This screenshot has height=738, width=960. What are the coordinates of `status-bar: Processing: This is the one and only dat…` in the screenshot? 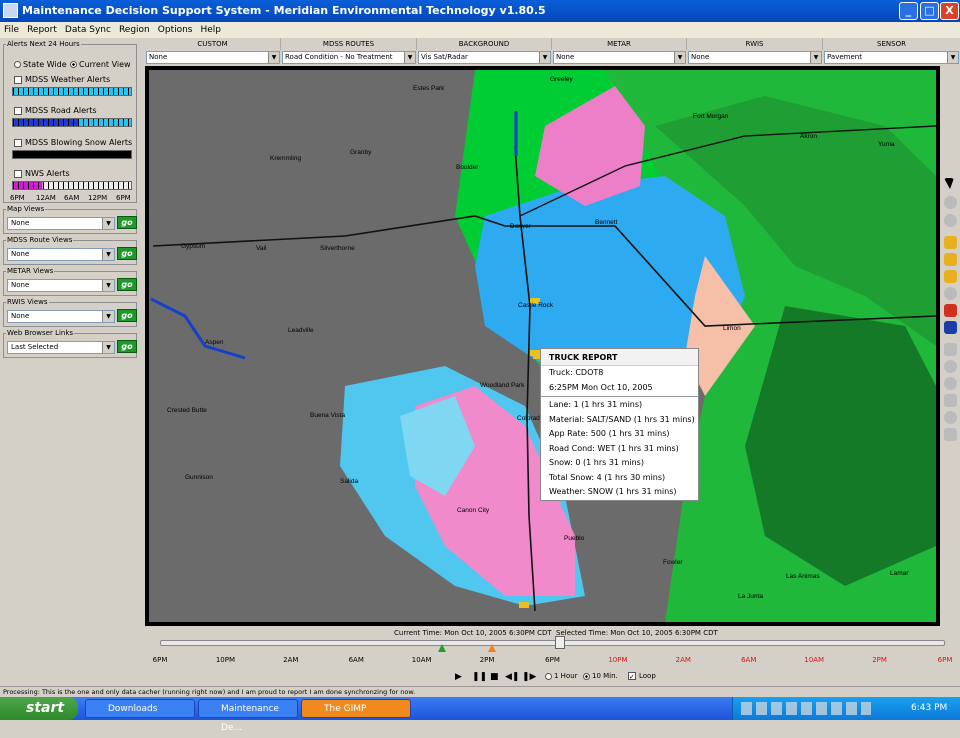 It's located at (480, 691).